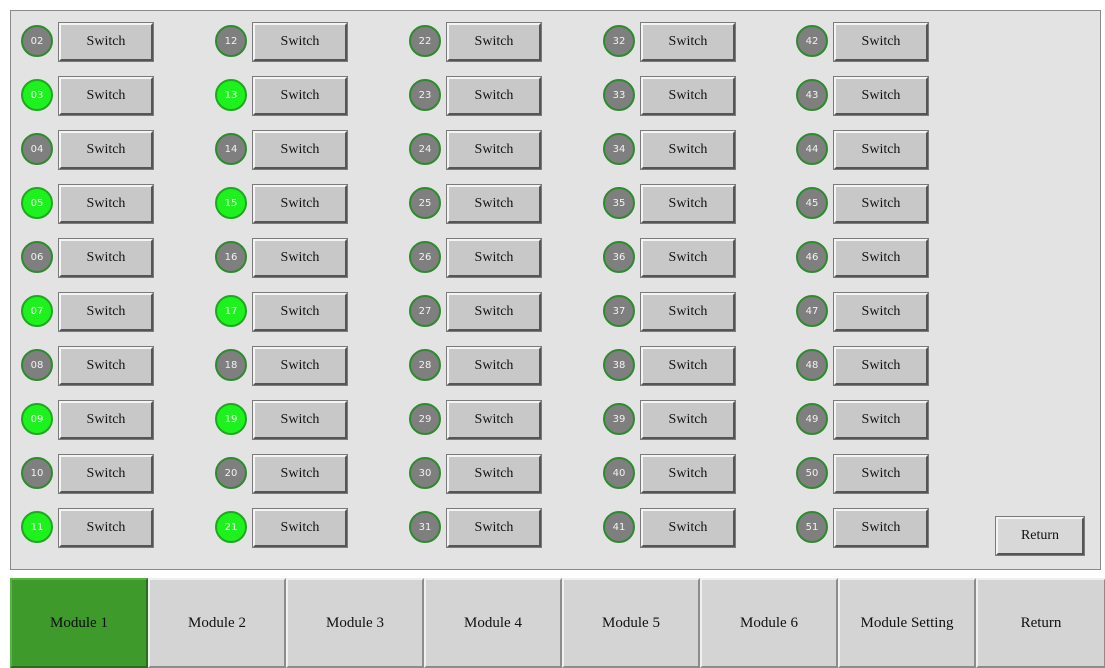  What do you see at coordinates (907, 623) in the screenshot?
I see `module-tab: Module Setting` at bounding box center [907, 623].